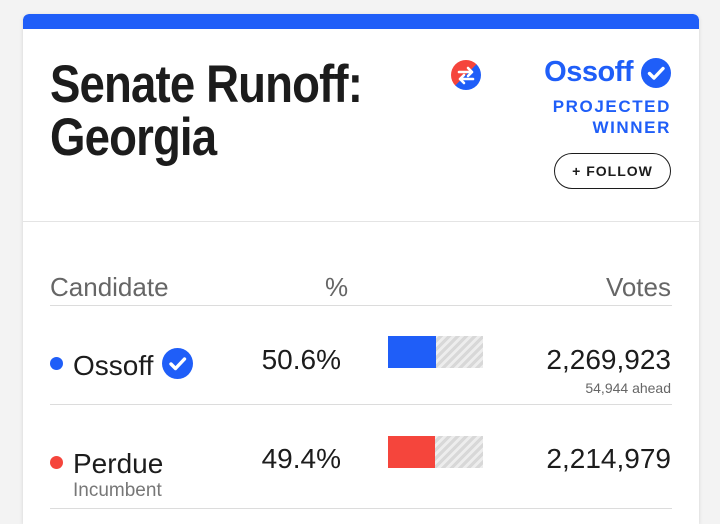 The height and width of the screenshot is (524, 720). I want to click on winner-name: Ossoff, so click(588, 72).